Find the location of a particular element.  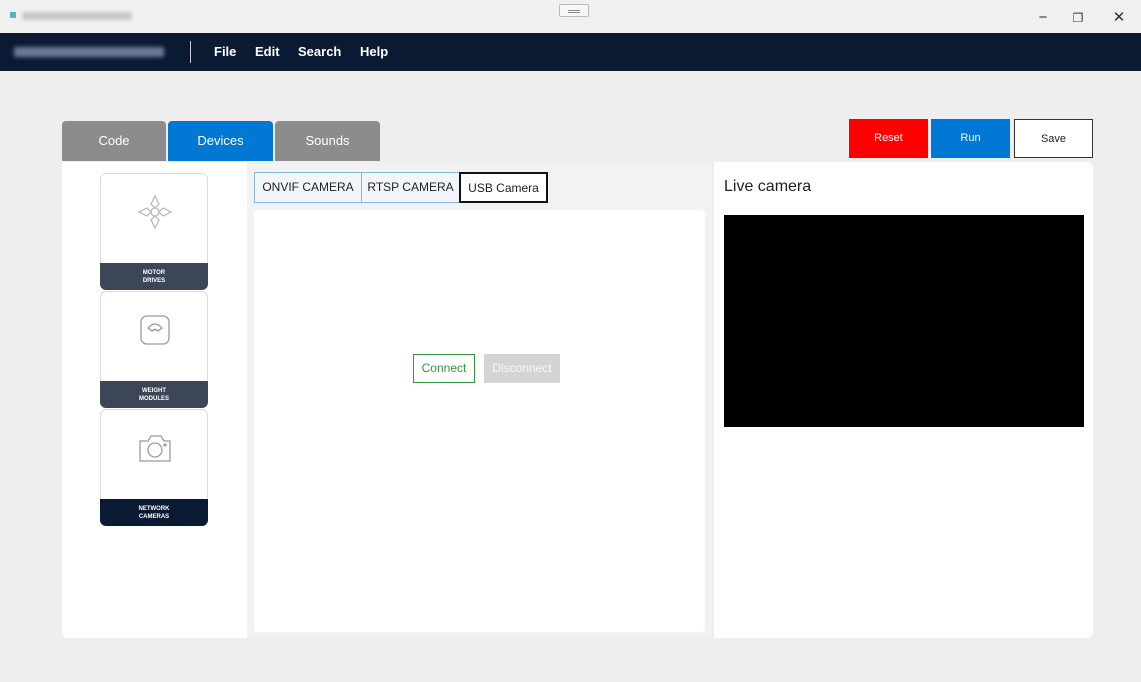

live-camera-title: Live camera is located at coordinates (768, 186).